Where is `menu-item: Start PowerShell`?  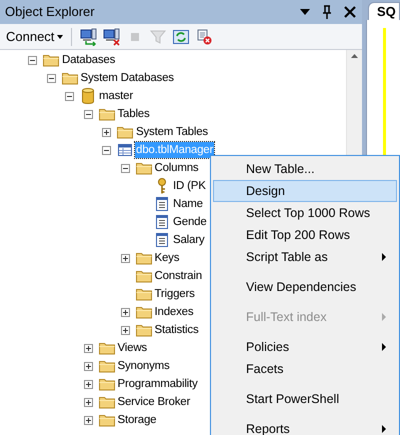
menu-item: Start PowerShell is located at coordinates (305, 399).